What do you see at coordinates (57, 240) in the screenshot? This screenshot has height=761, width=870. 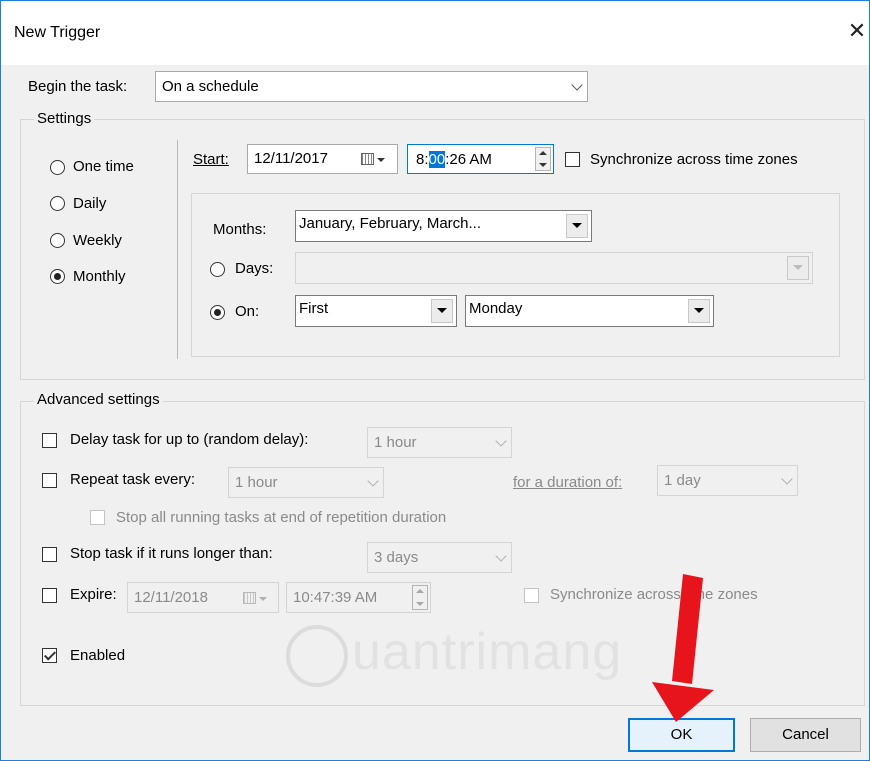 I see `radio-weekly` at bounding box center [57, 240].